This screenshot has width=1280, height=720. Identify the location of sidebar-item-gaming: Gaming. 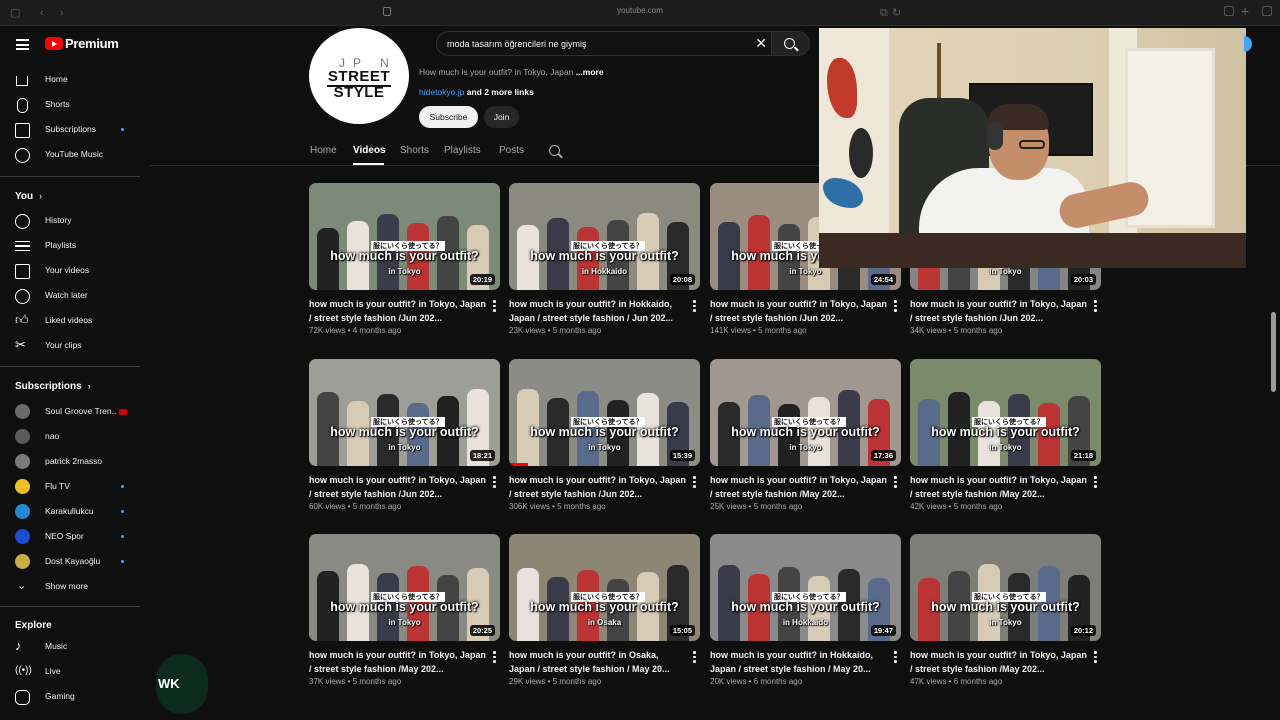
(70, 697).